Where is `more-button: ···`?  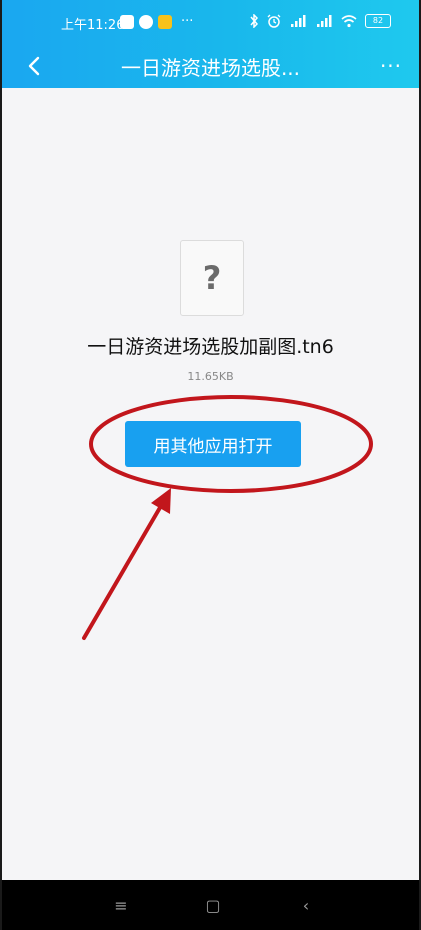 more-button: ··· is located at coordinates (391, 66).